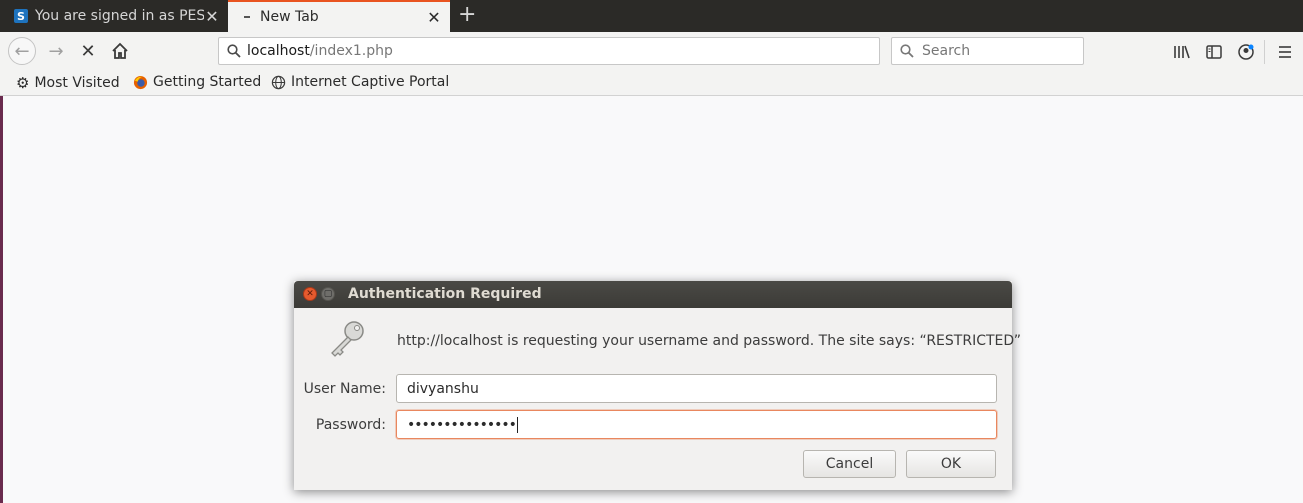 The width and height of the screenshot is (1303, 503). I want to click on forward-button: →, so click(56, 51).